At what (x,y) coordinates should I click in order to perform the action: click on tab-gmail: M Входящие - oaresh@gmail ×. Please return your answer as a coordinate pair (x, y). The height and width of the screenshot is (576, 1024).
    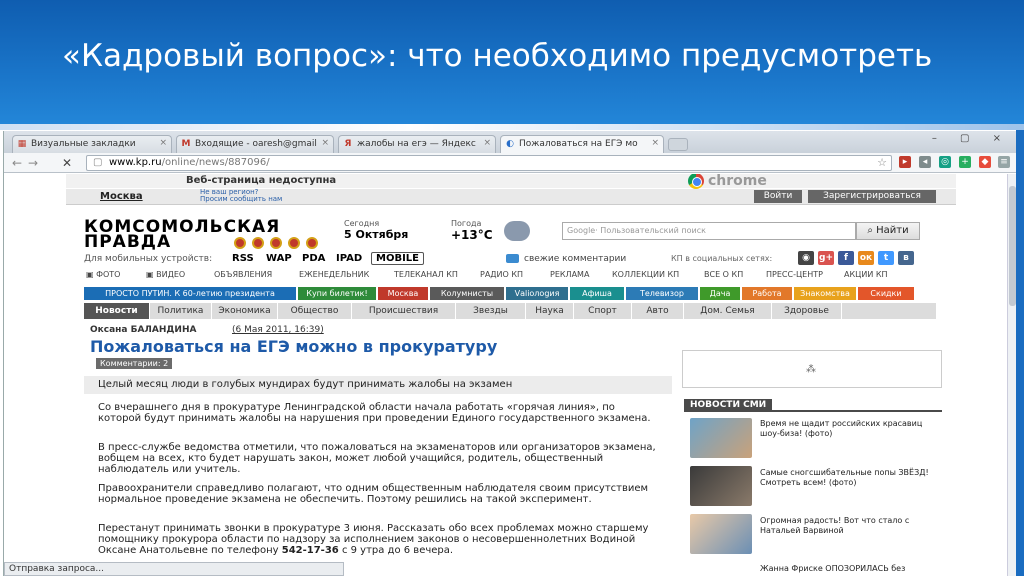
    Looking at the image, I should click on (255, 144).